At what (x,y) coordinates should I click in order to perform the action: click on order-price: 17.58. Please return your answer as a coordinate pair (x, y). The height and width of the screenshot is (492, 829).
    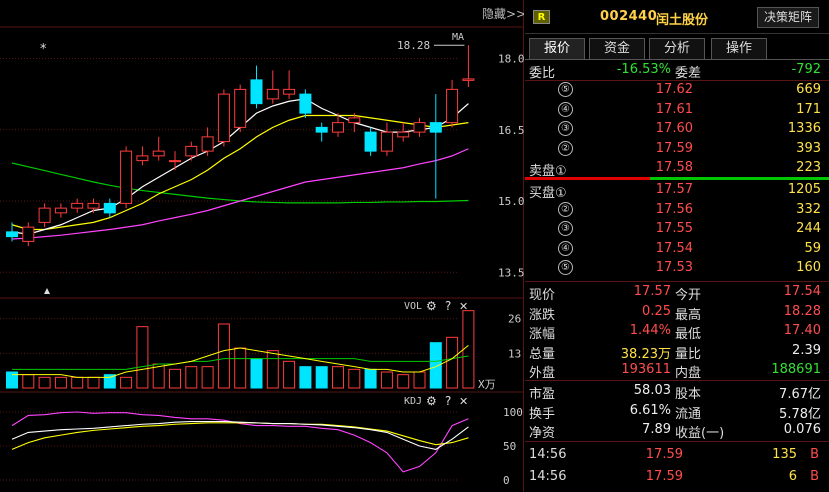
    Looking at the image, I should click on (674, 167).